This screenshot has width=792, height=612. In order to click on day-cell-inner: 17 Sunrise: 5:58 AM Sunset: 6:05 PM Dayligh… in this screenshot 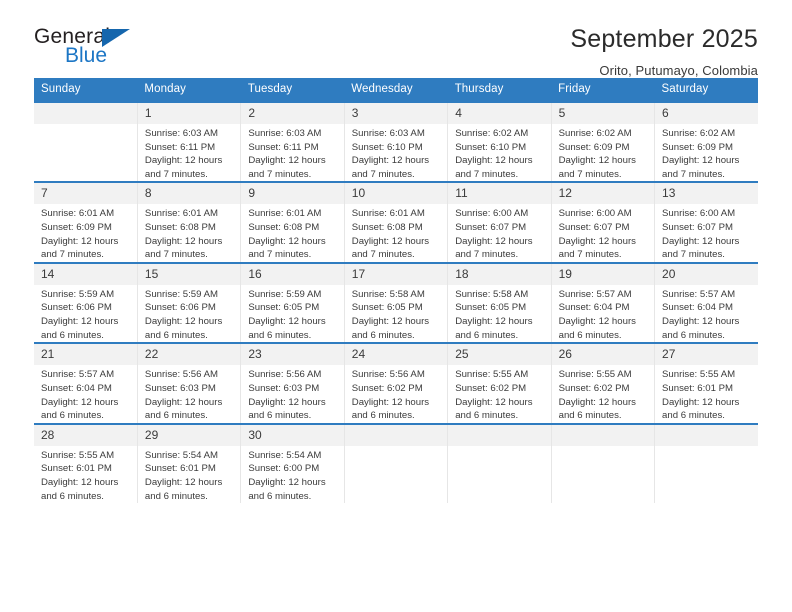, I will do `click(396, 302)`.